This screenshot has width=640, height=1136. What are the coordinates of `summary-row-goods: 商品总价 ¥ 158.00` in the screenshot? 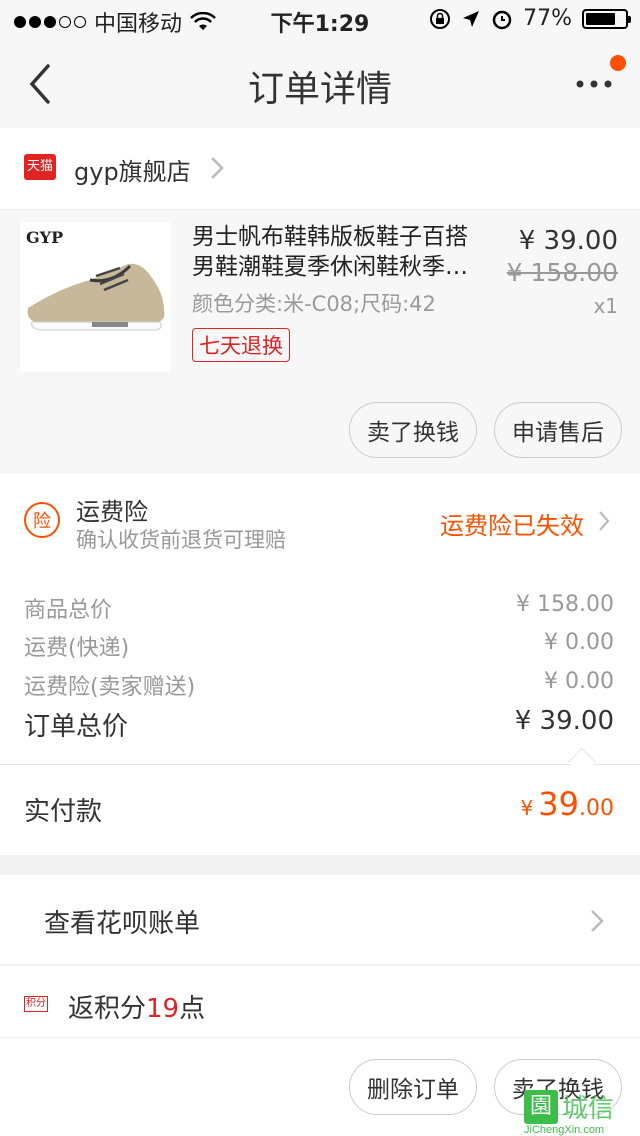 It's located at (319, 608).